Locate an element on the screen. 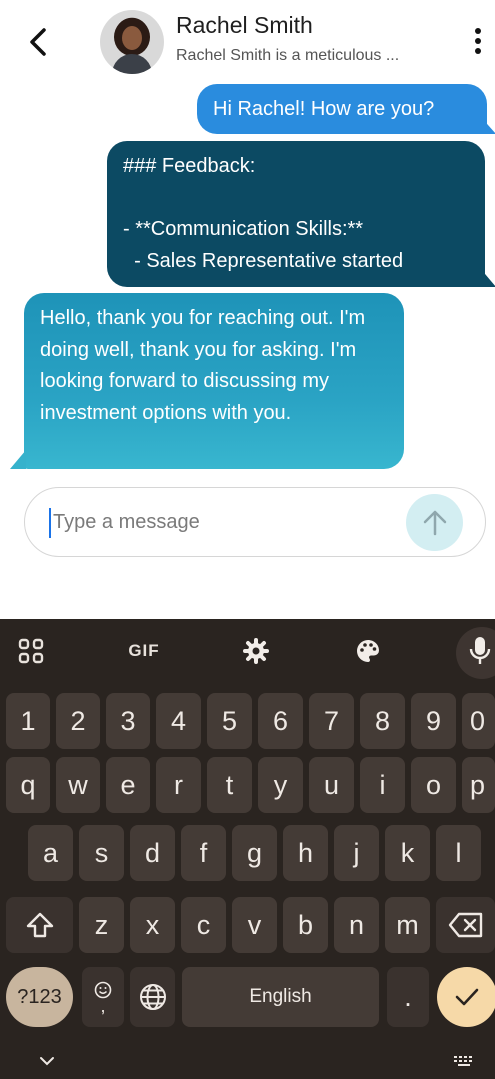 The width and height of the screenshot is (495, 1079). send-button is located at coordinates (434, 522).